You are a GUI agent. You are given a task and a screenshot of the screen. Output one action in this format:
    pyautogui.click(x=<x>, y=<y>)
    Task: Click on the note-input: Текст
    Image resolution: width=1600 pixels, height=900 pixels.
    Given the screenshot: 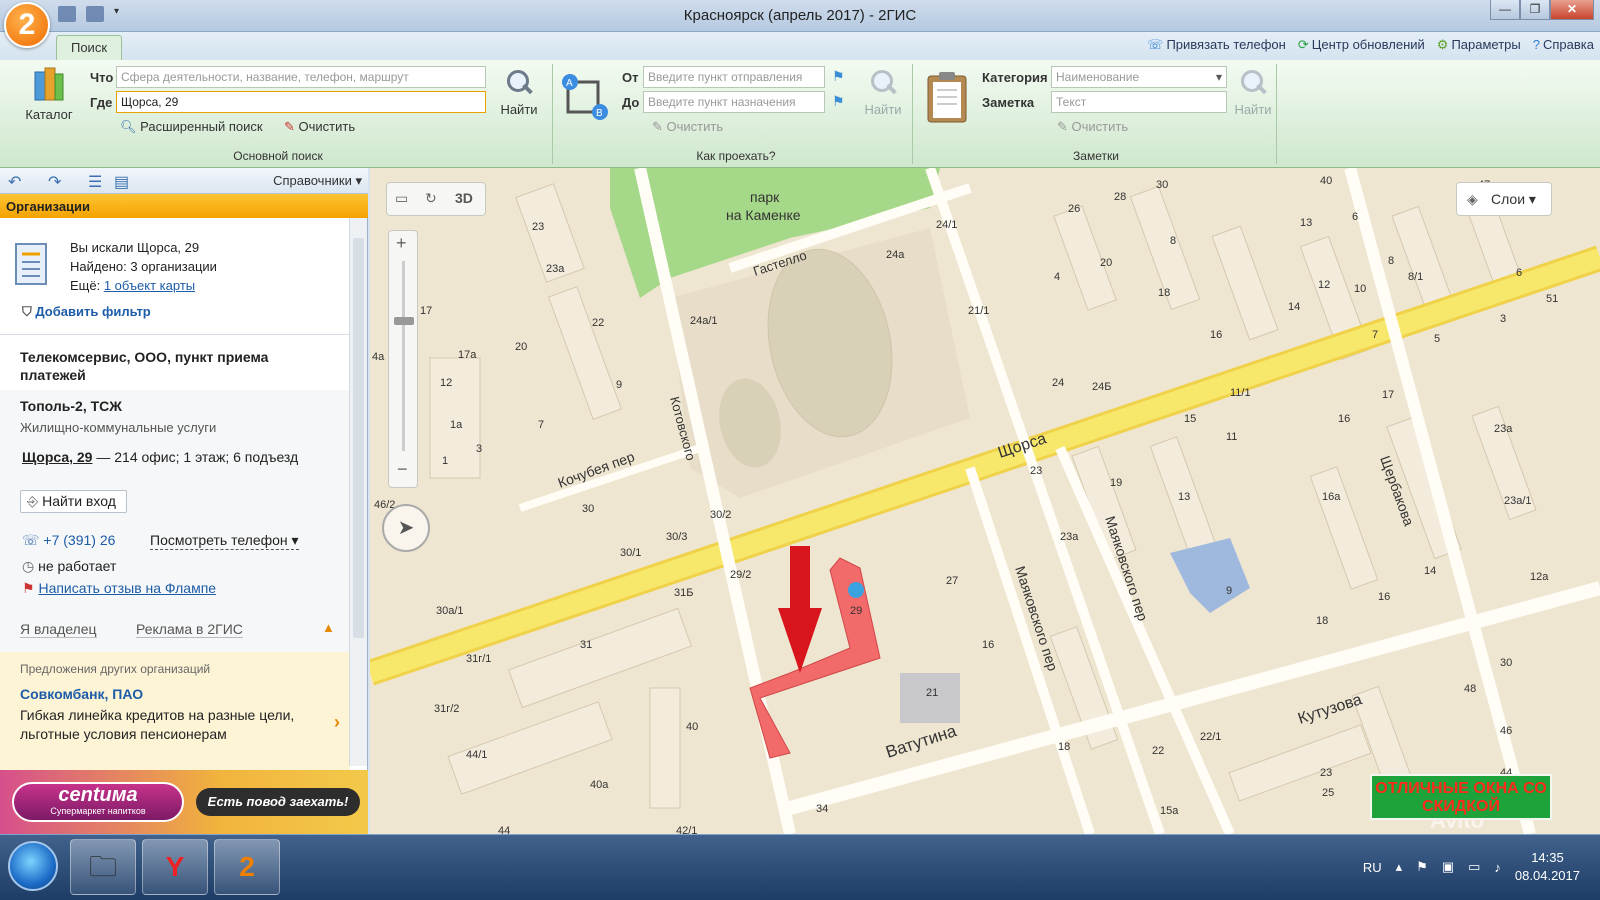 What is the action you would take?
    pyautogui.click(x=1139, y=102)
    